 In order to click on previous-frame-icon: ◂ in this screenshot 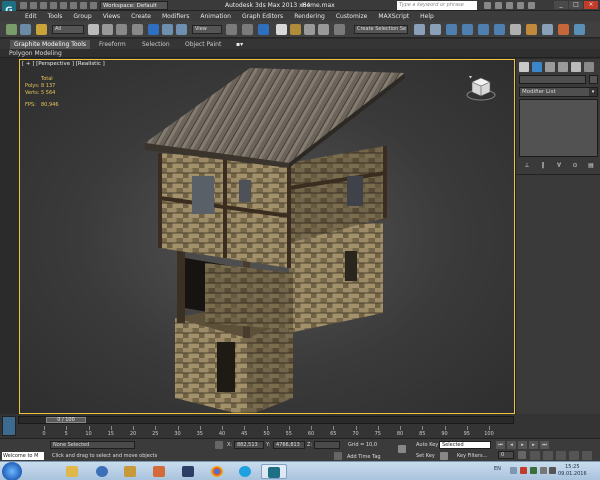, I will do `click(511, 445)`.